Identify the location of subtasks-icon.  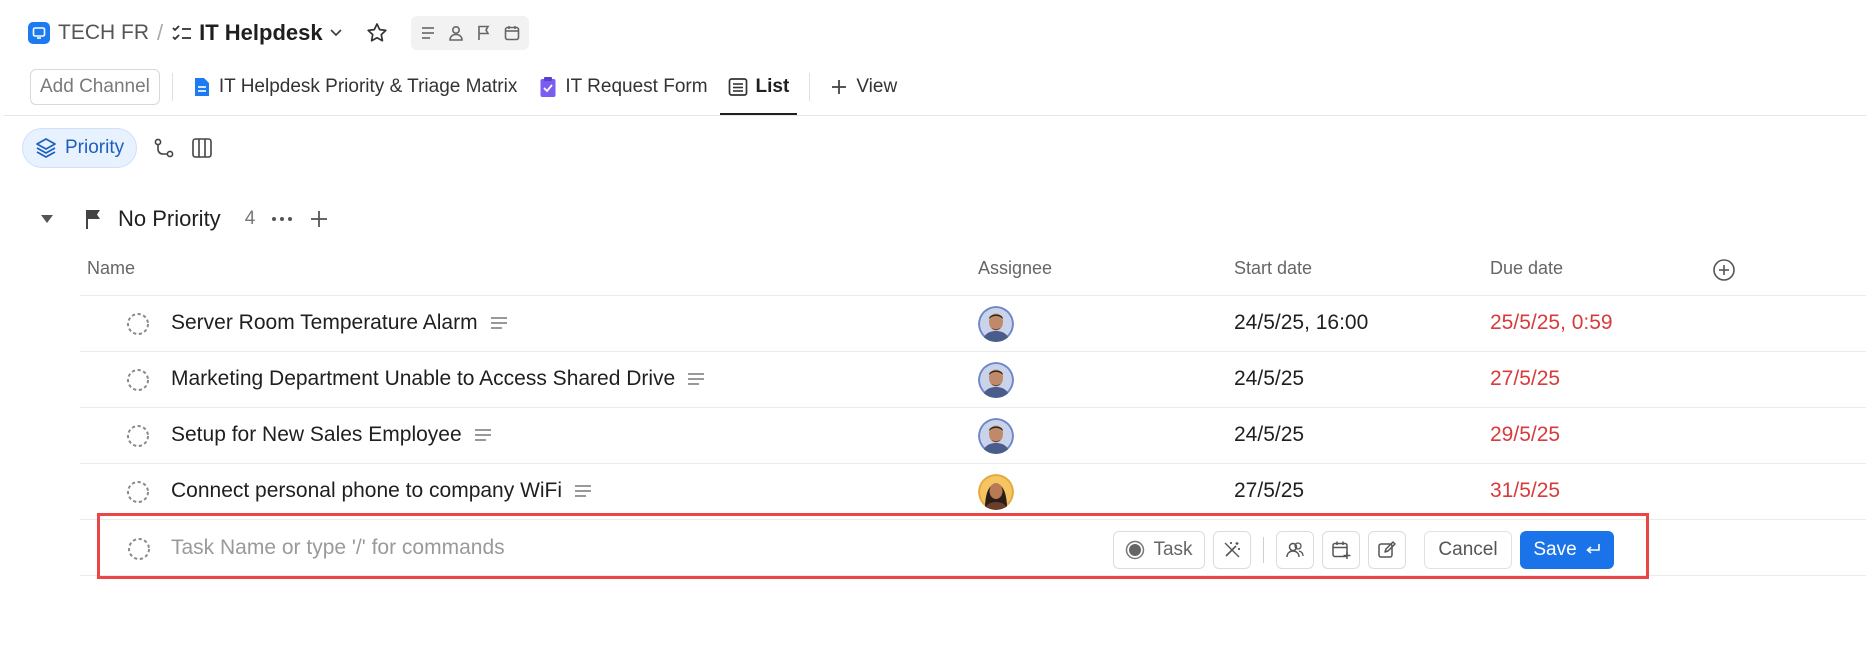
(164, 148).